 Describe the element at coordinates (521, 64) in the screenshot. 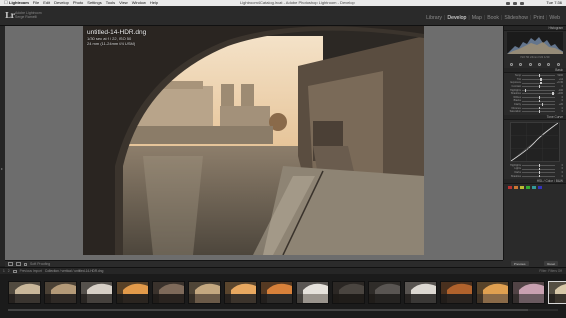

I see `spot-removal-icon` at that location.